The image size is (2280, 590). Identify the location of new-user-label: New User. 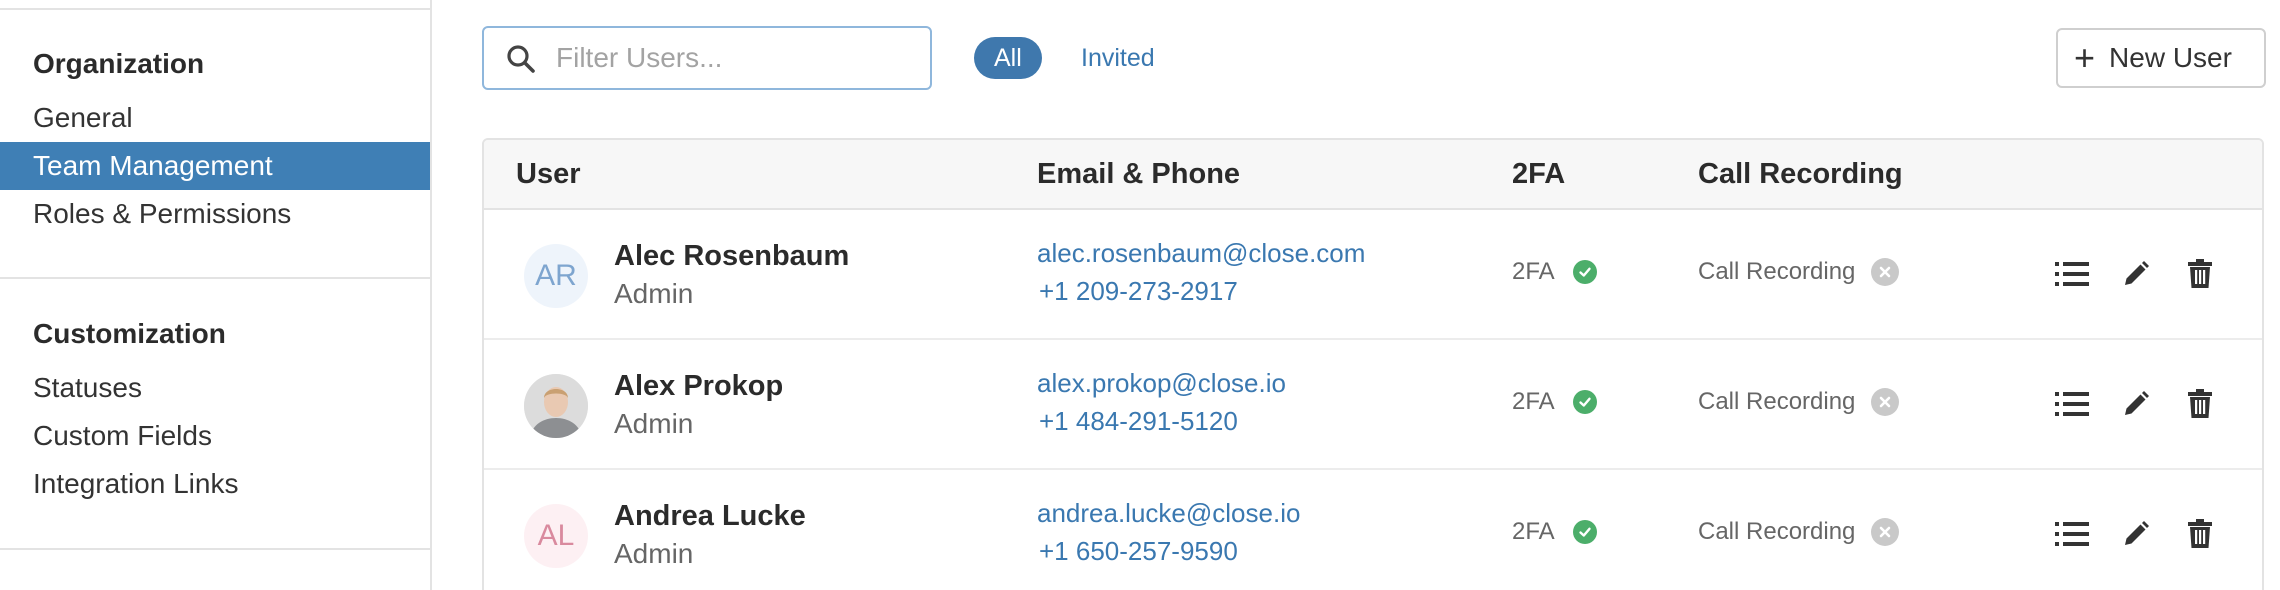
(2170, 57).